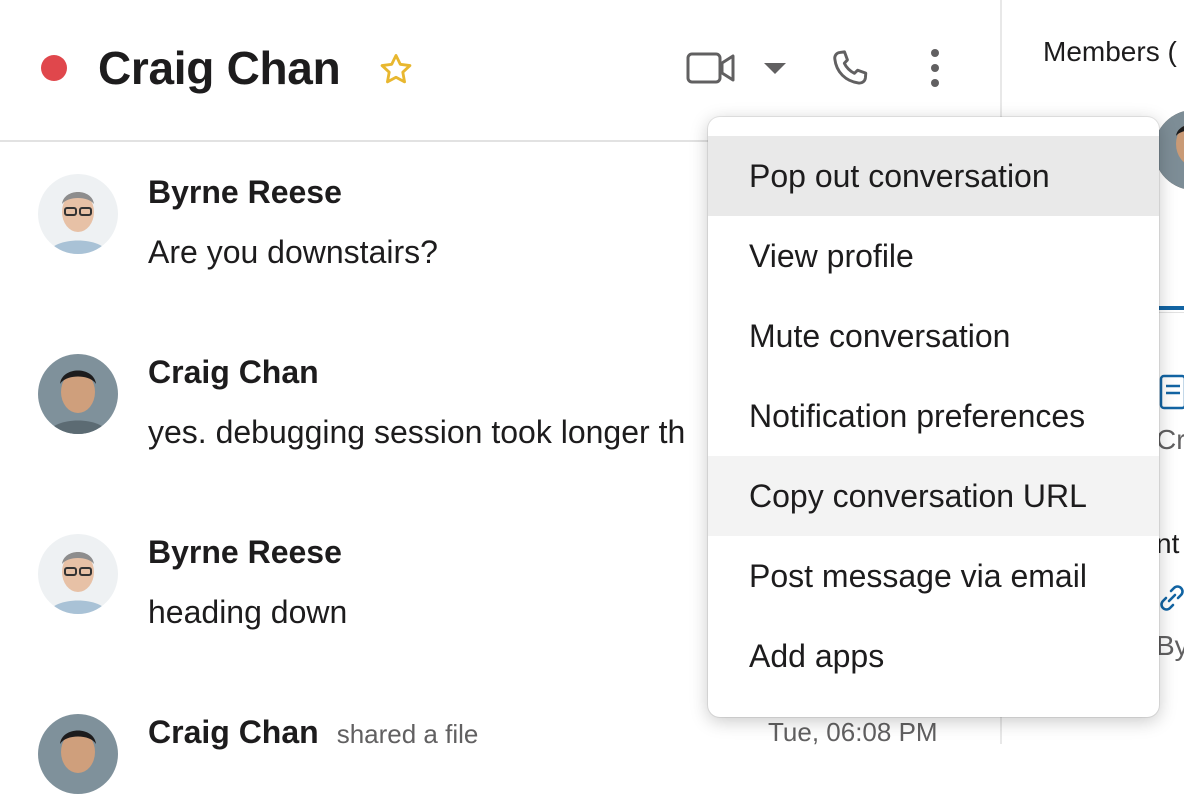 This screenshot has height=794, width=1184. I want to click on message-sender: Craig Chan shared a file, so click(313, 733).